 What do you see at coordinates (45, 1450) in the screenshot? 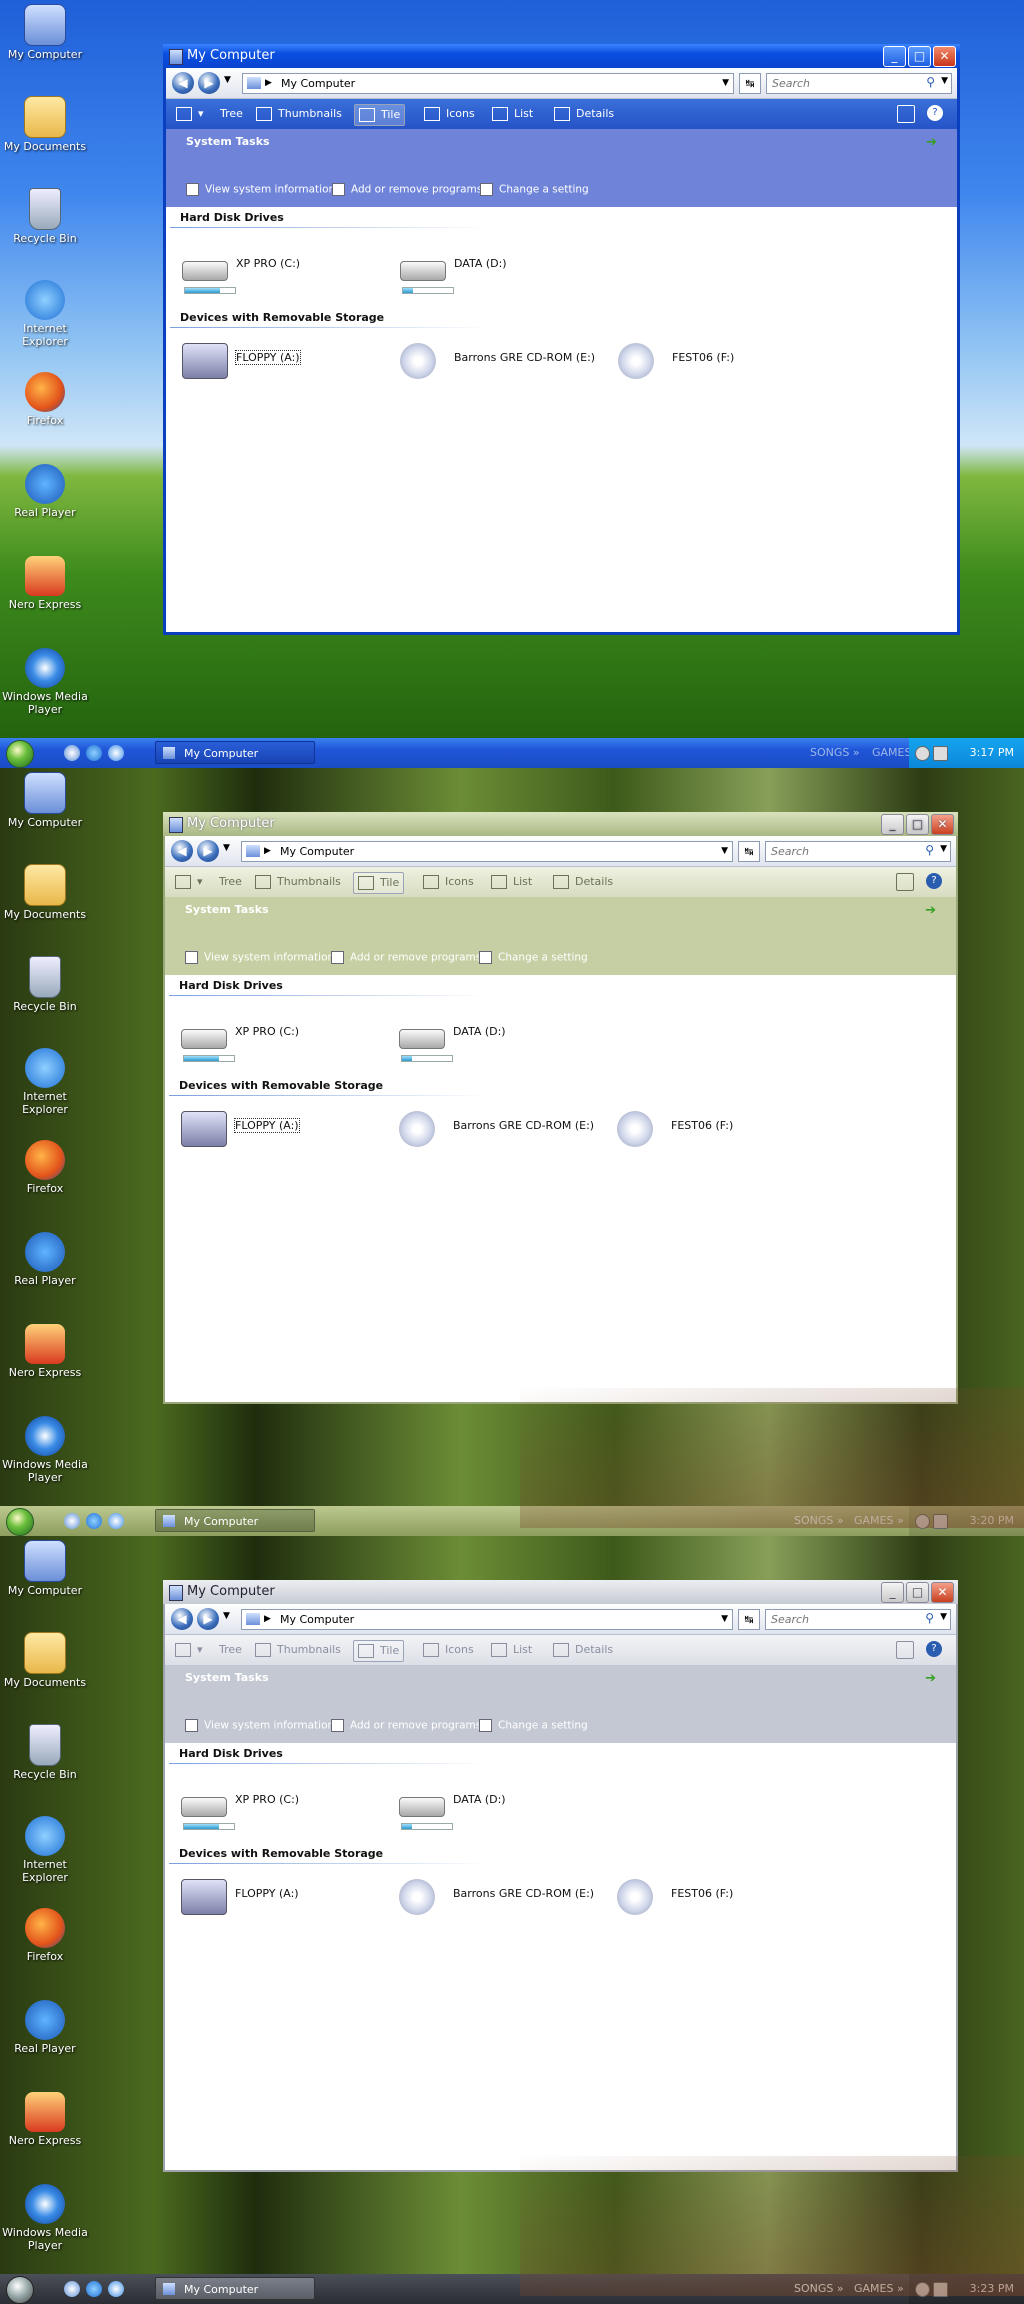
I see `desktop-icon-windows-media-player: Windows Media Player` at bounding box center [45, 1450].